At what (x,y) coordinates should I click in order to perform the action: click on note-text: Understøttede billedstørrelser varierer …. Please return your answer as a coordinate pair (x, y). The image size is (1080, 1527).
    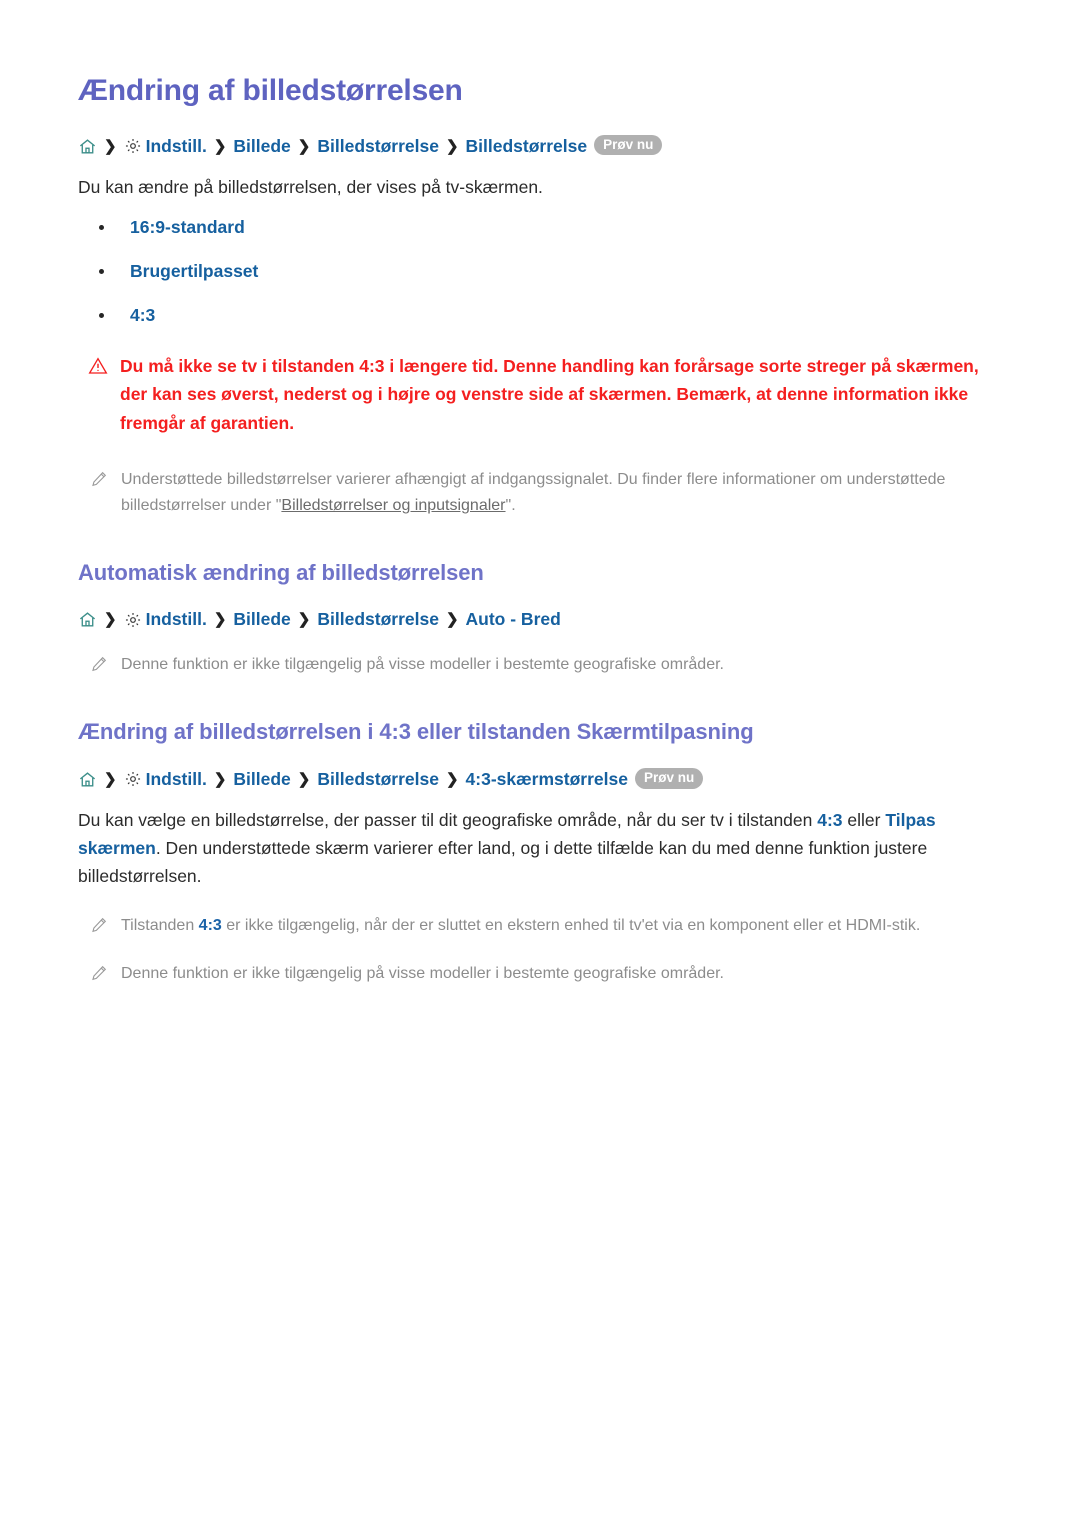
    Looking at the image, I should click on (564, 493).